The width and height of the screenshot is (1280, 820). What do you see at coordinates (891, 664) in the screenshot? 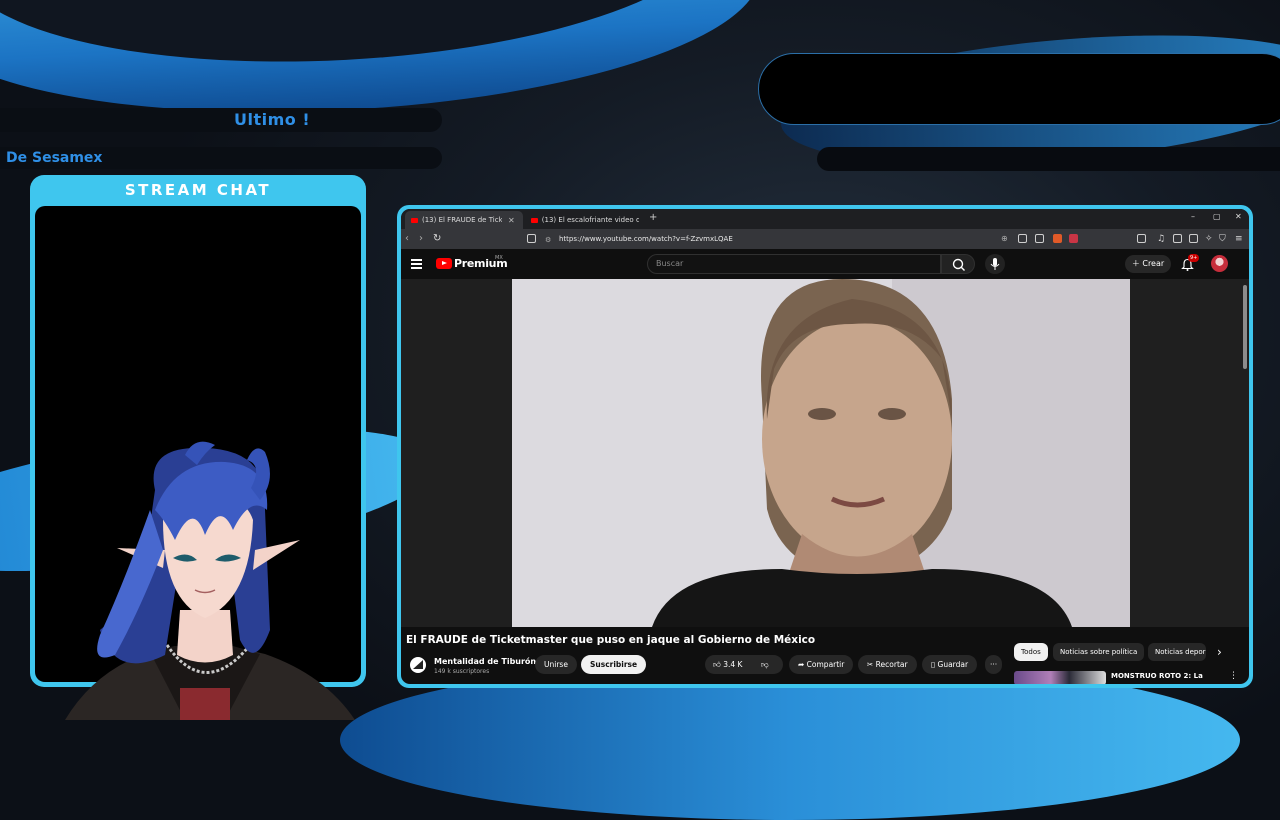
I see `clip-label: Recortar` at bounding box center [891, 664].